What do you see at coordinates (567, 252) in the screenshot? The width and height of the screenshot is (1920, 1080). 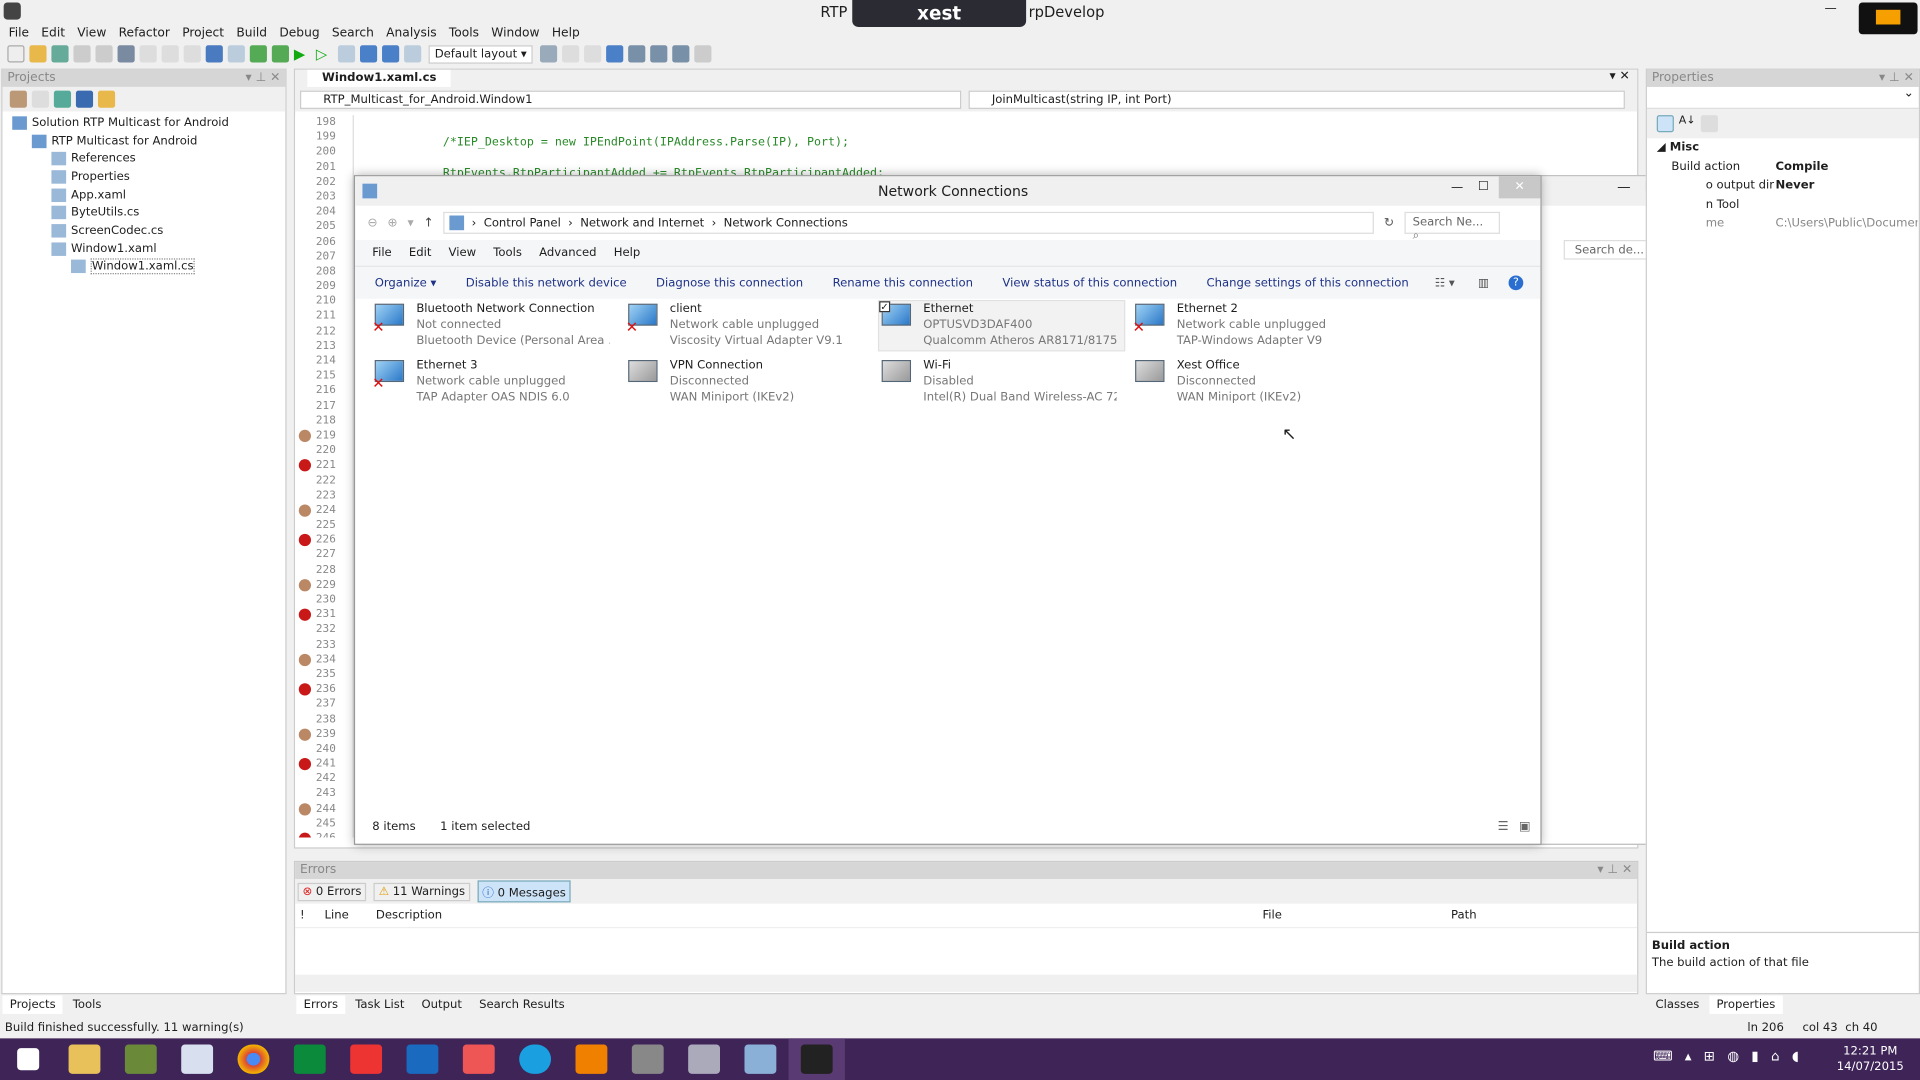 I see `dialog-menu-advanced: Advanced` at bounding box center [567, 252].